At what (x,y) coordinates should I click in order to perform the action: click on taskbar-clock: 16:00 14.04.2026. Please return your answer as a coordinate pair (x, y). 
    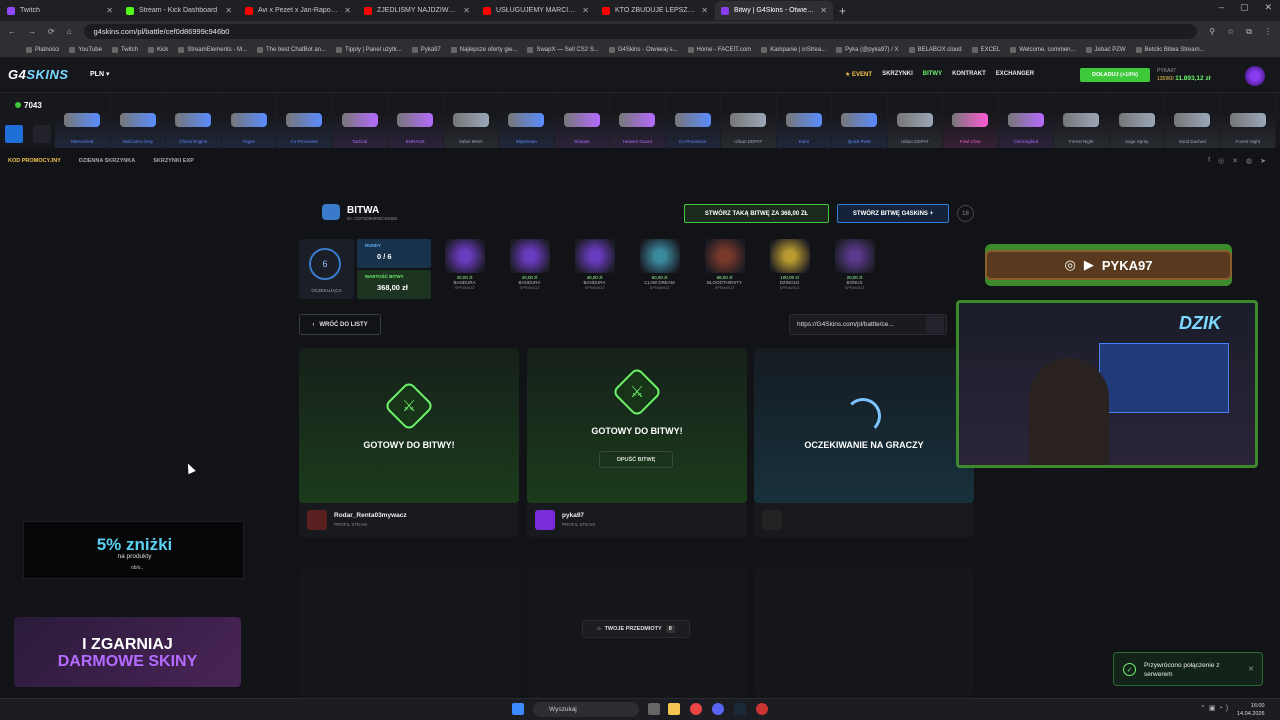
    Looking at the image, I should click on (1251, 710).